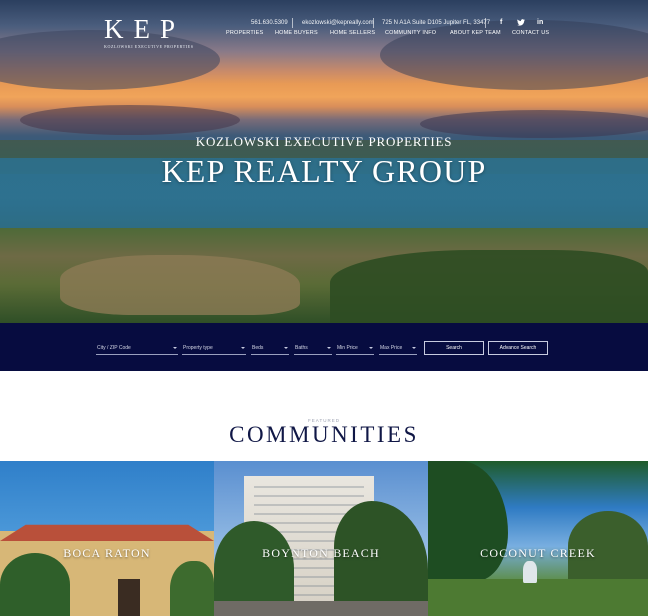 This screenshot has height=616, width=648. I want to click on twitter-icon, so click(521, 23).